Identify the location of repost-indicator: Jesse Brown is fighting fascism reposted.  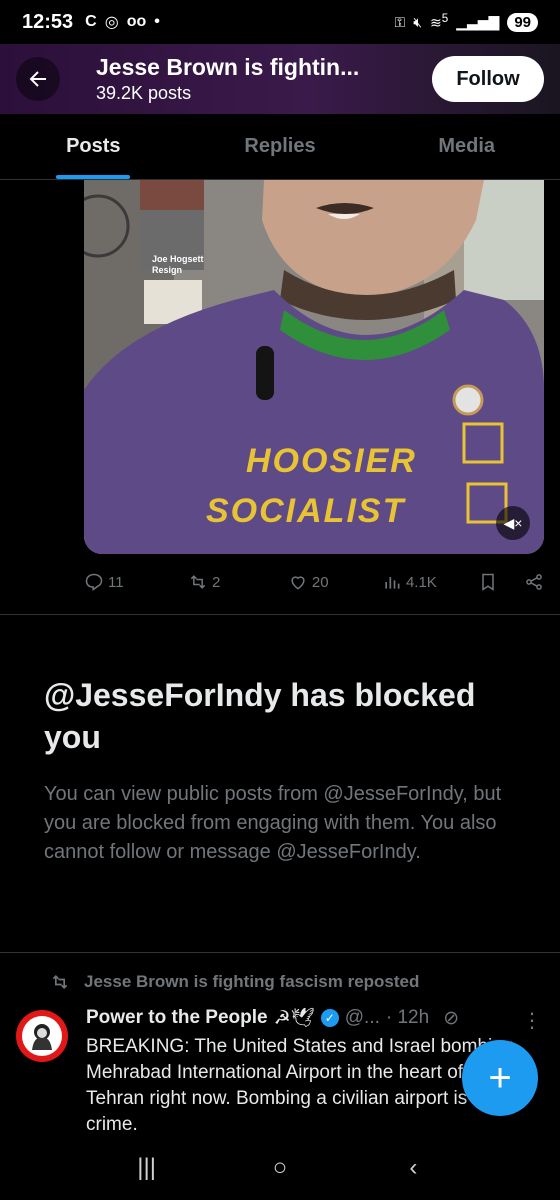
(234, 982).